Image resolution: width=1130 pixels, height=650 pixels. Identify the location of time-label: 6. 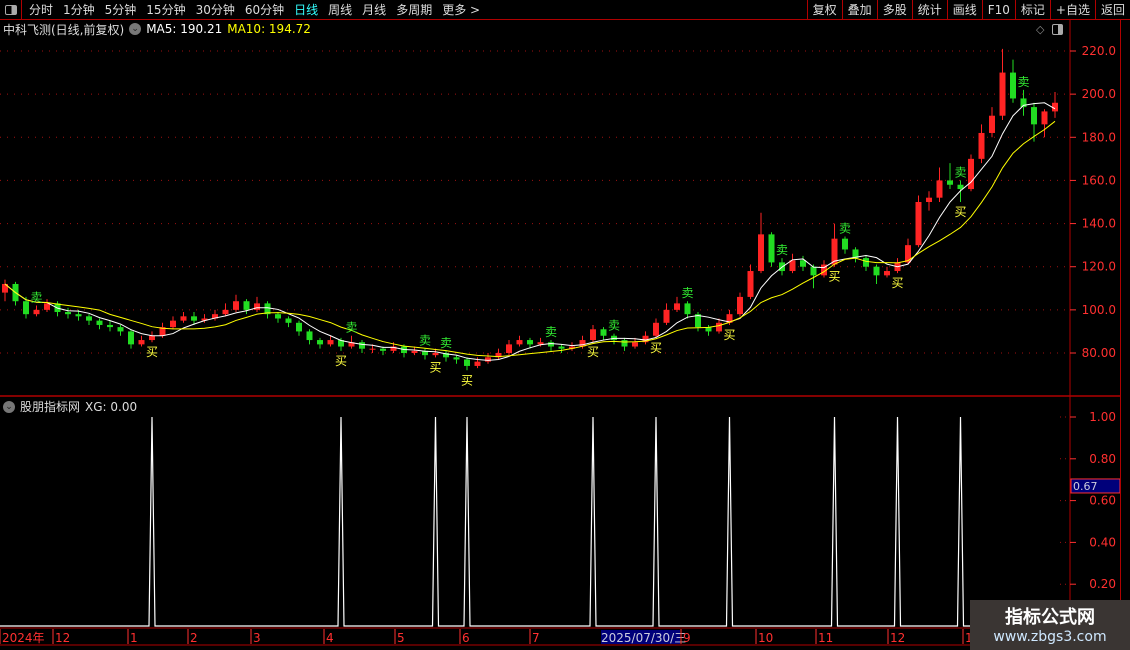
(466, 638).